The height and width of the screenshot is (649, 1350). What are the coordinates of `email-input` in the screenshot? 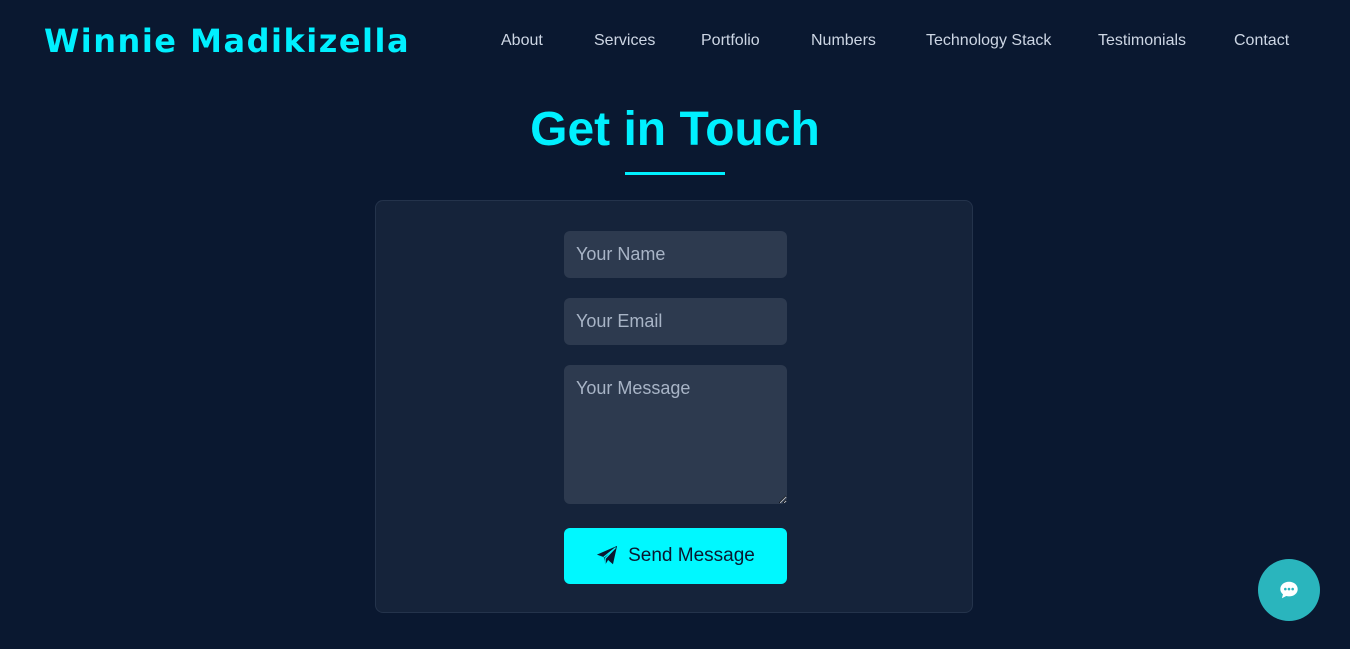 It's located at (675, 321).